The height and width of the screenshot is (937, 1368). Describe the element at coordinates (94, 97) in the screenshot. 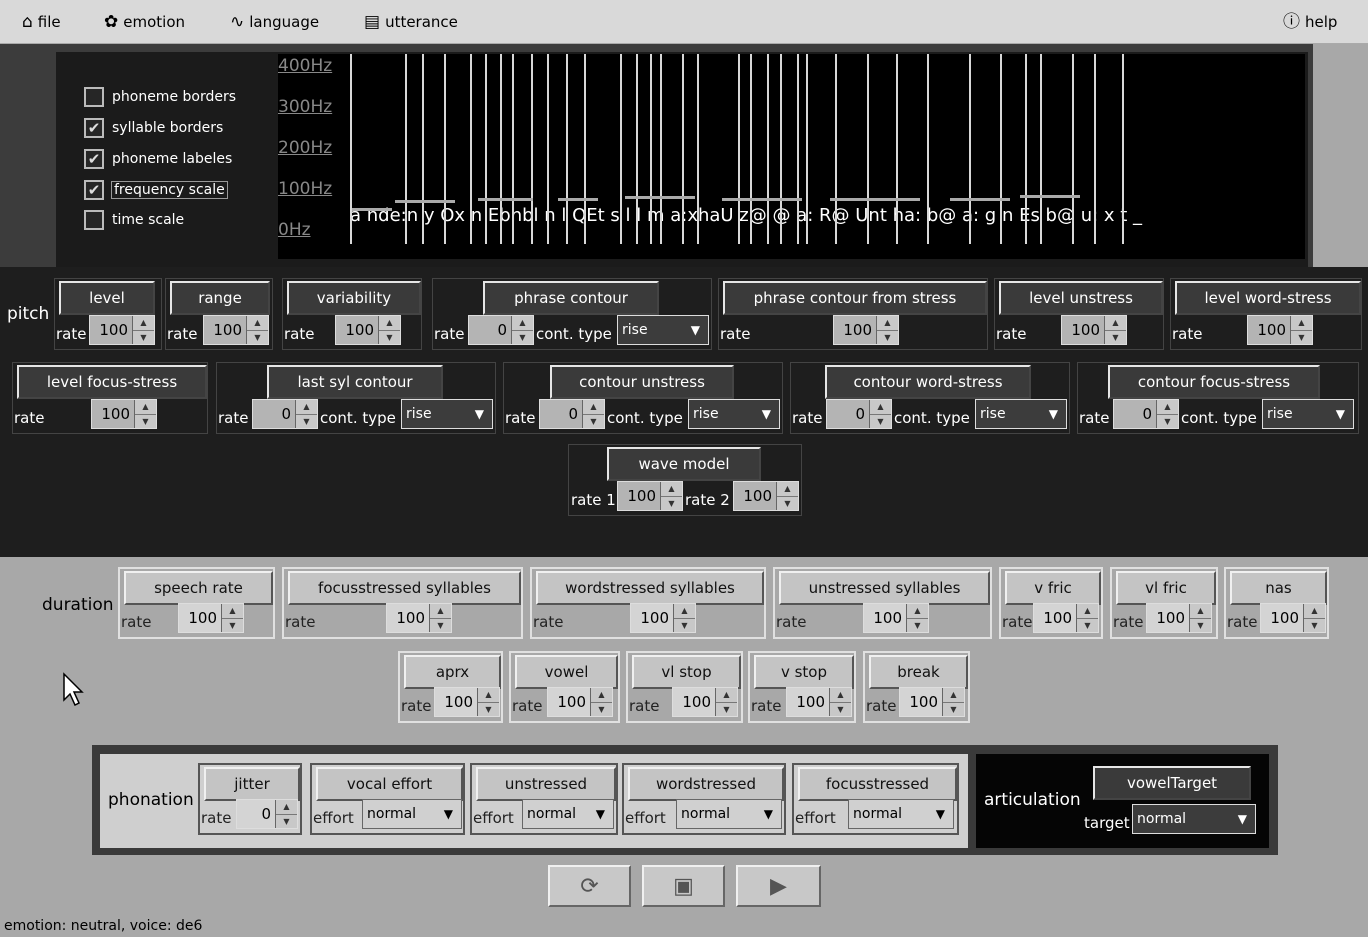

I see `checkbox-box` at that location.